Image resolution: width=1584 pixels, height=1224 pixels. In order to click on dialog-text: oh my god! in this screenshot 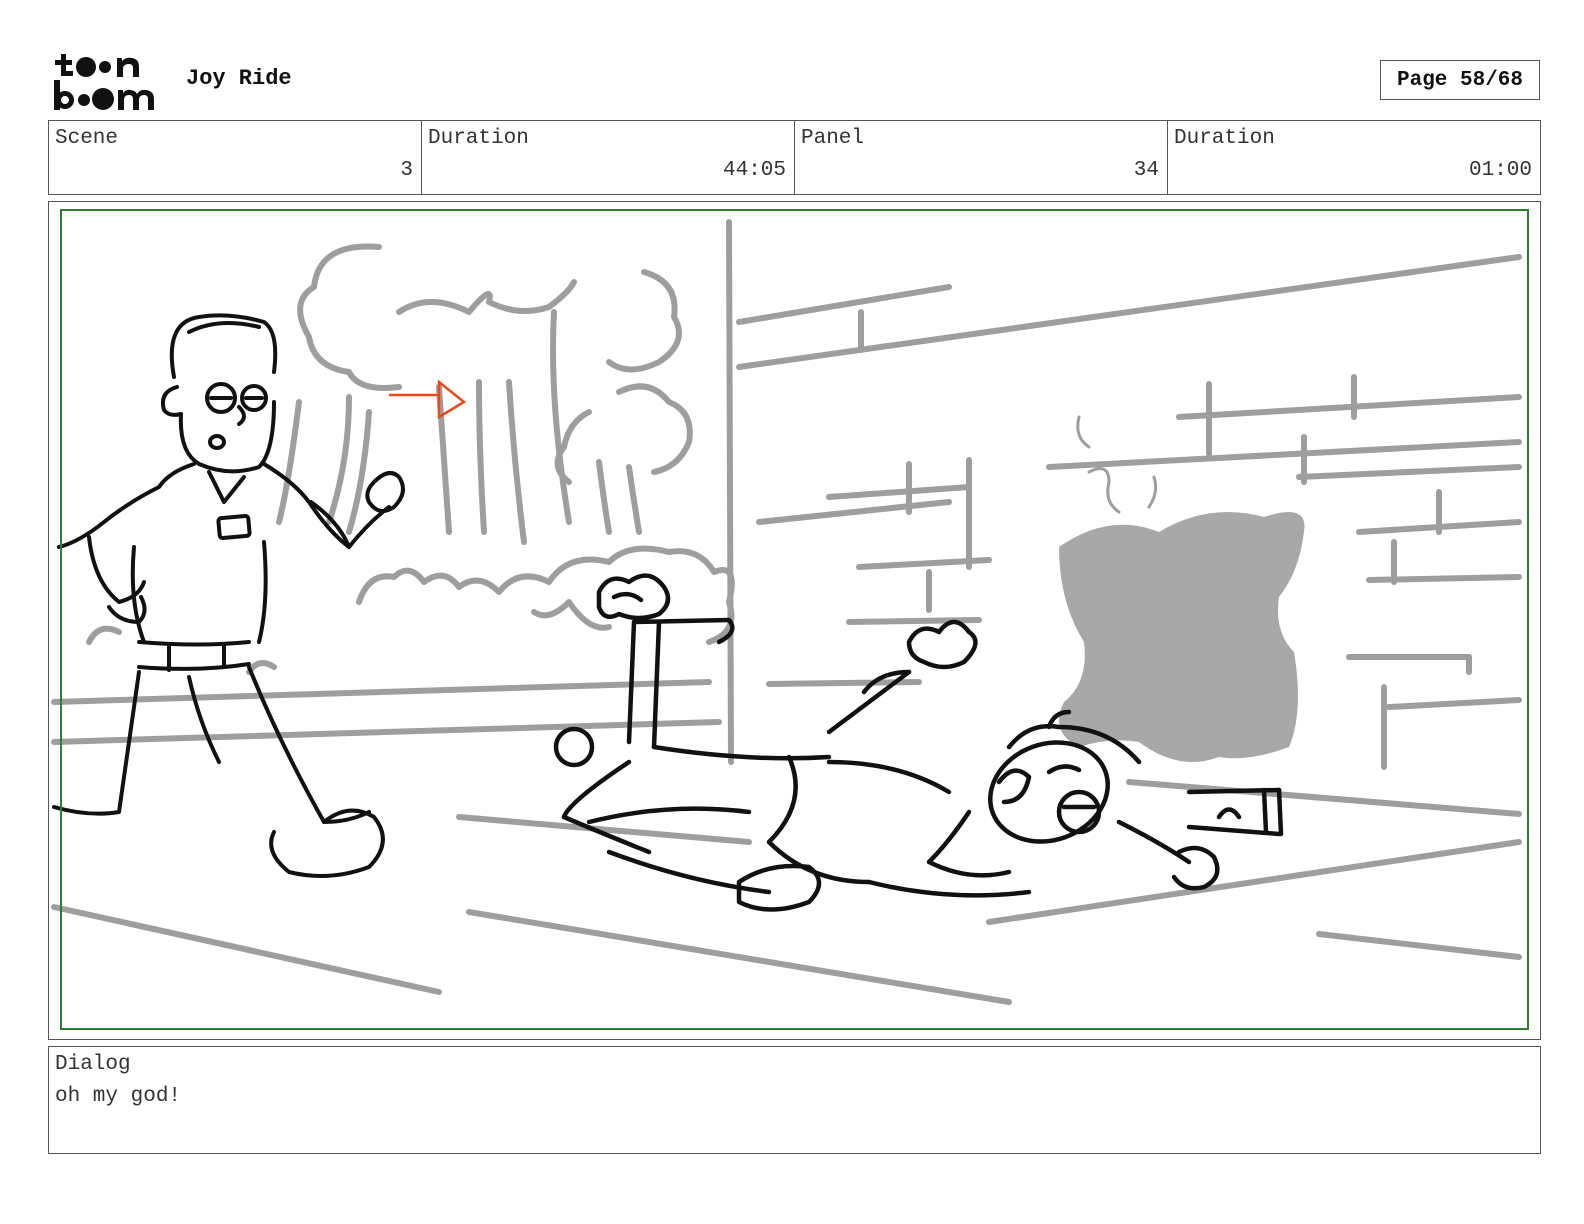, I will do `click(118, 1096)`.